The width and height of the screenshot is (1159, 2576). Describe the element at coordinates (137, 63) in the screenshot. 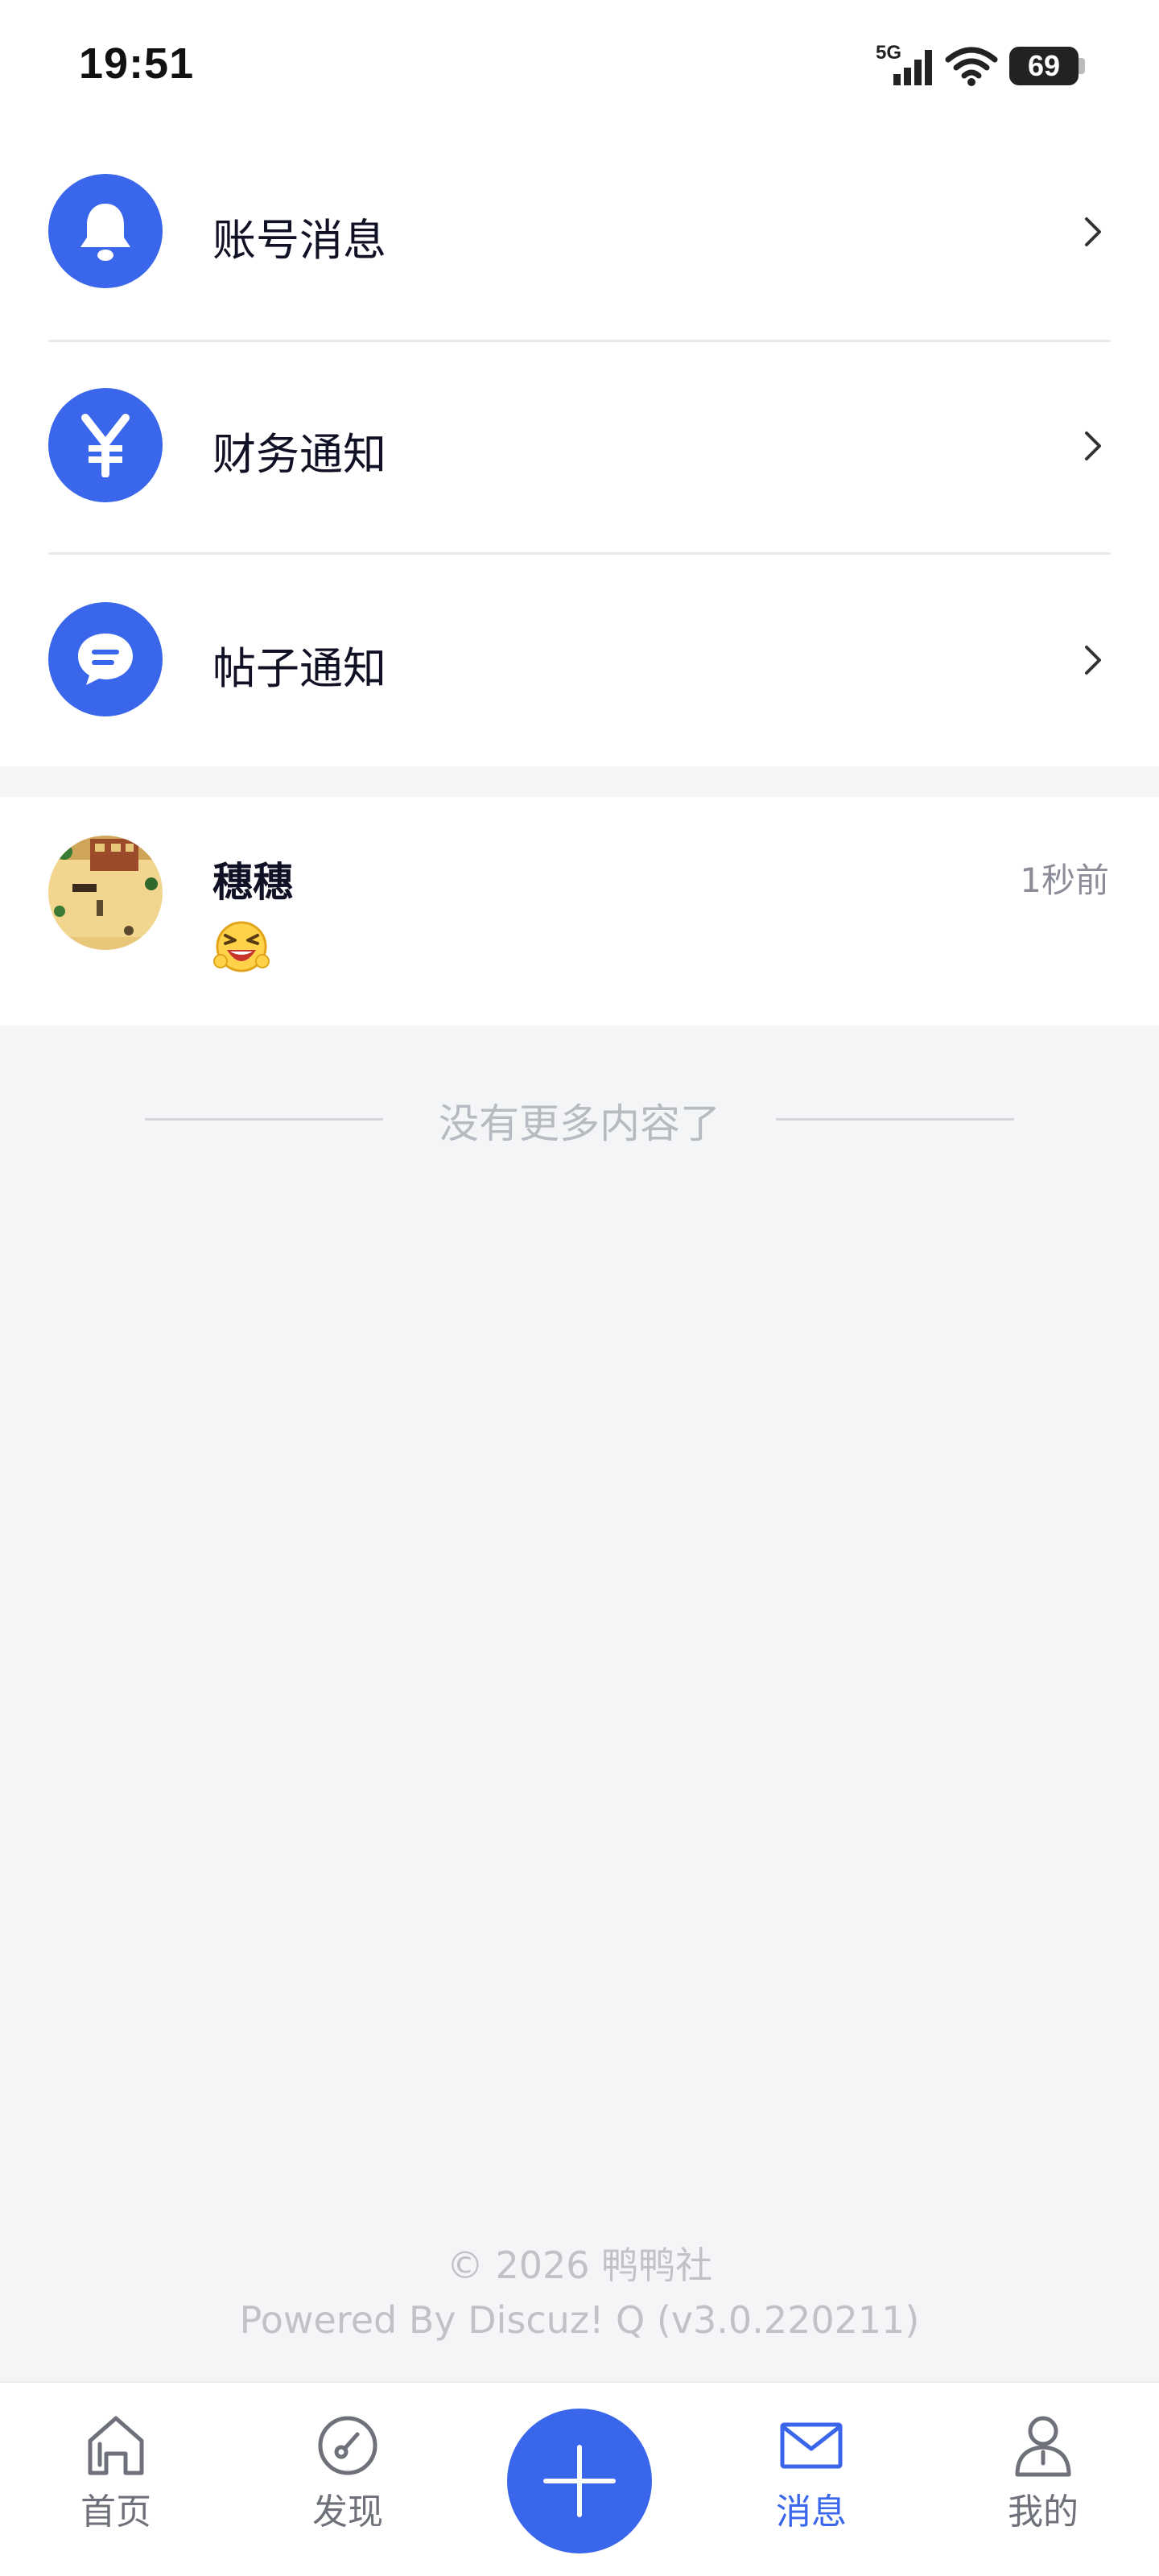

I see `status-time: 19:51` at that location.